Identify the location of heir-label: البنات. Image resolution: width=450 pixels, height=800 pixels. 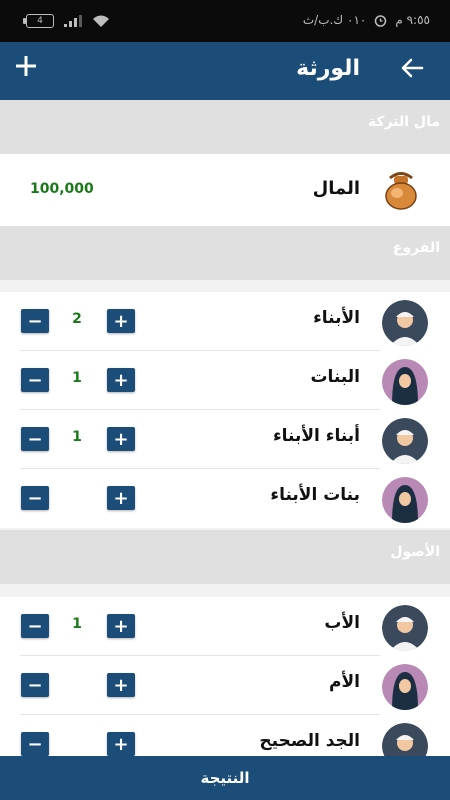
(335, 377).